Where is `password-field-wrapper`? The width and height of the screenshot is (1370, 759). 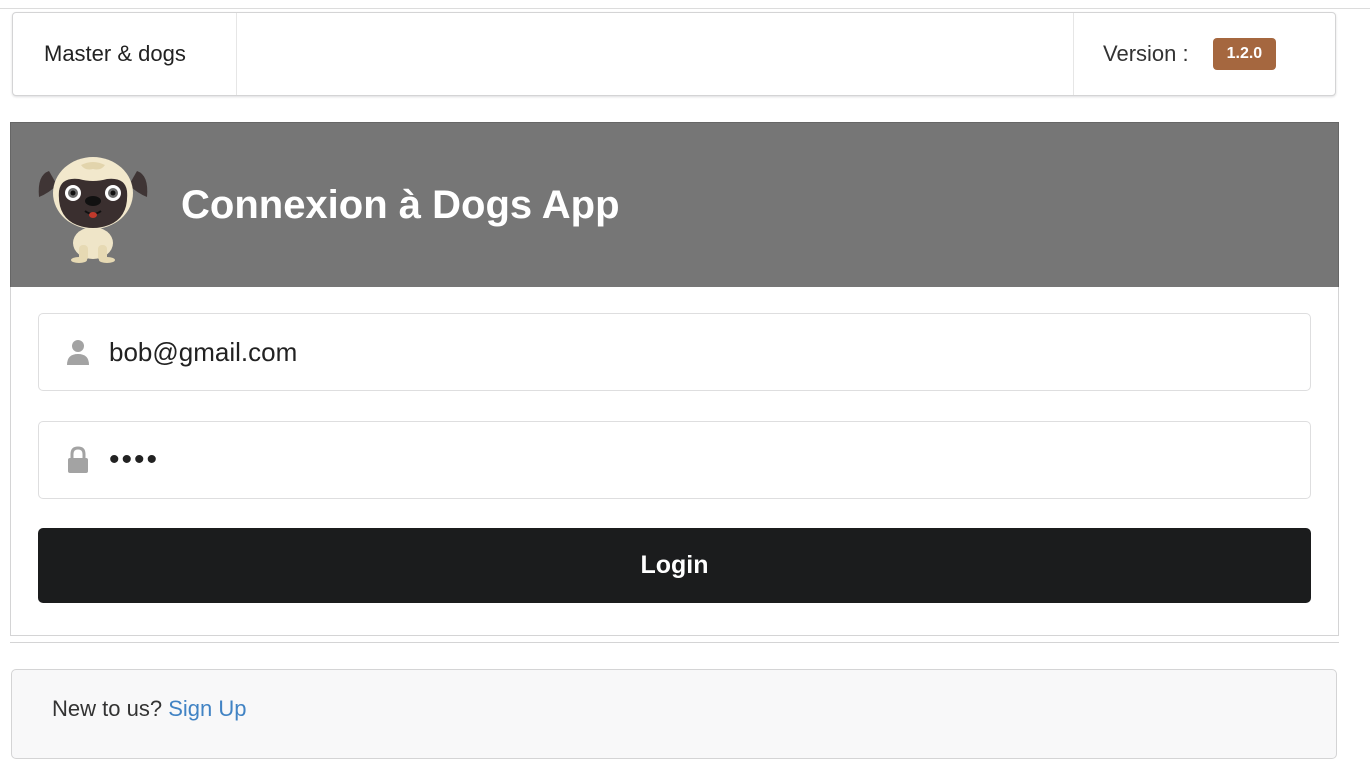 password-field-wrapper is located at coordinates (674, 460).